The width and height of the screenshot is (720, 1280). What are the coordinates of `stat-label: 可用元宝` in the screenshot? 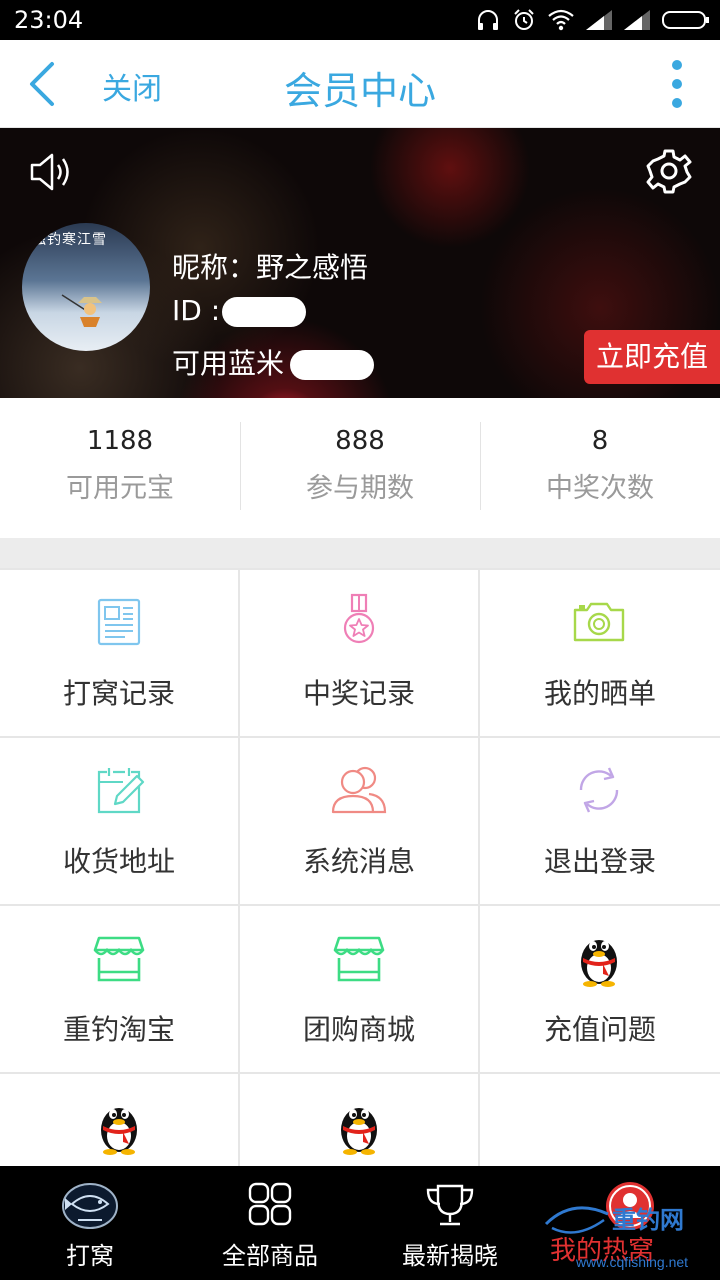 It's located at (120, 488).